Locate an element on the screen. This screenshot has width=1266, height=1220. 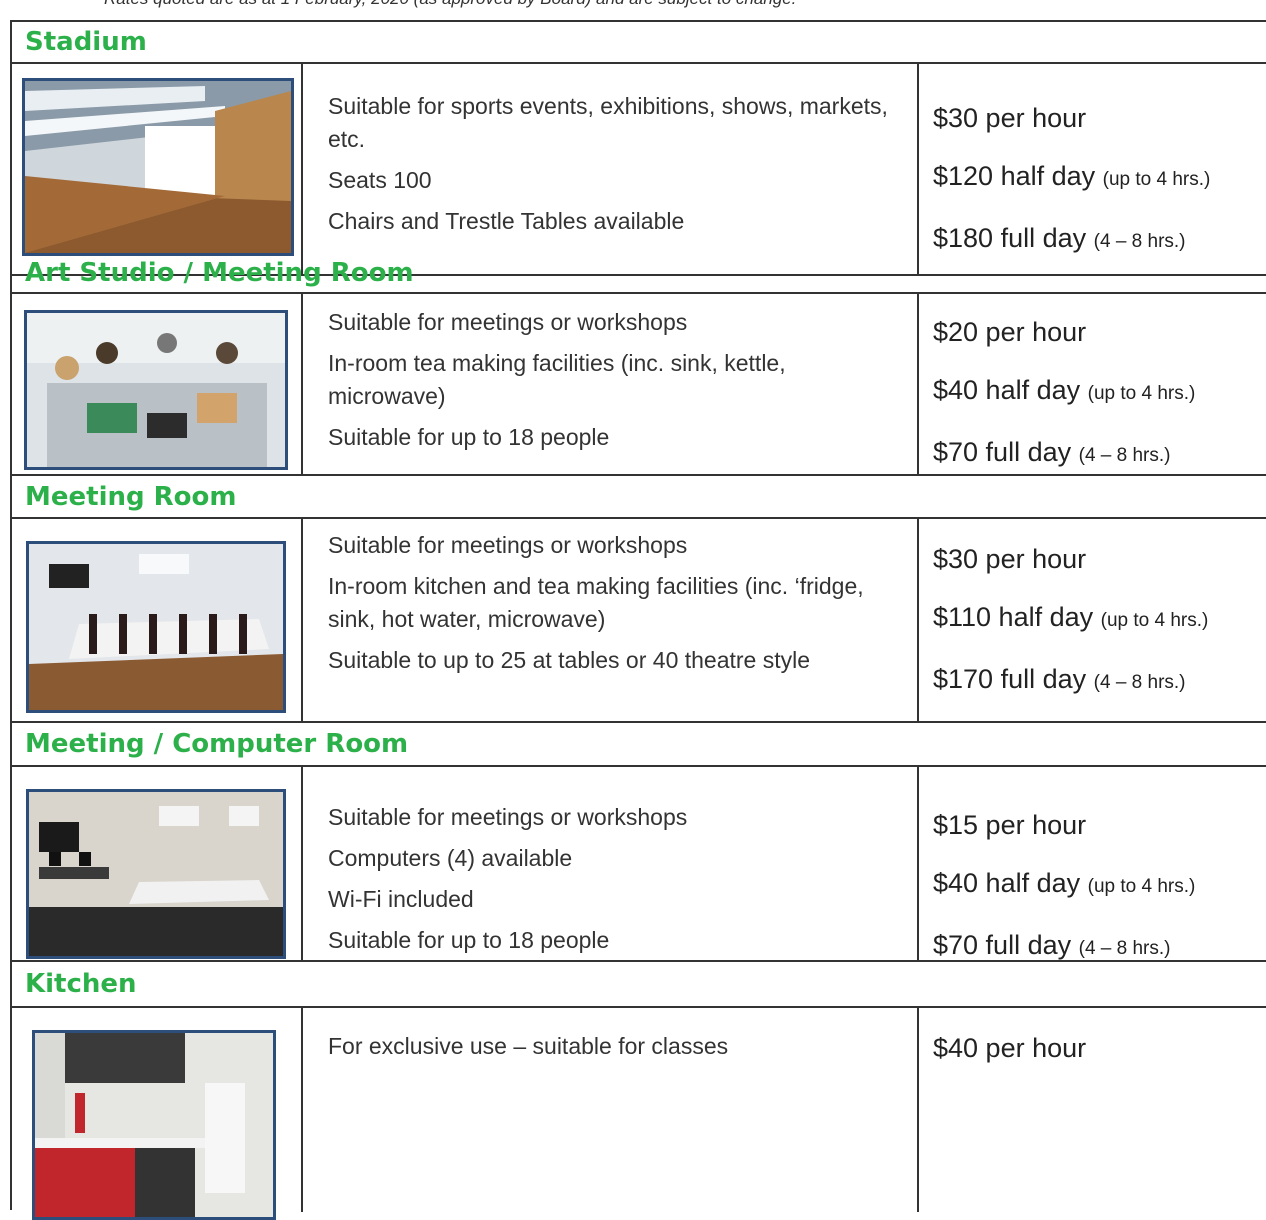
art-studio-photo is located at coordinates (156, 390).